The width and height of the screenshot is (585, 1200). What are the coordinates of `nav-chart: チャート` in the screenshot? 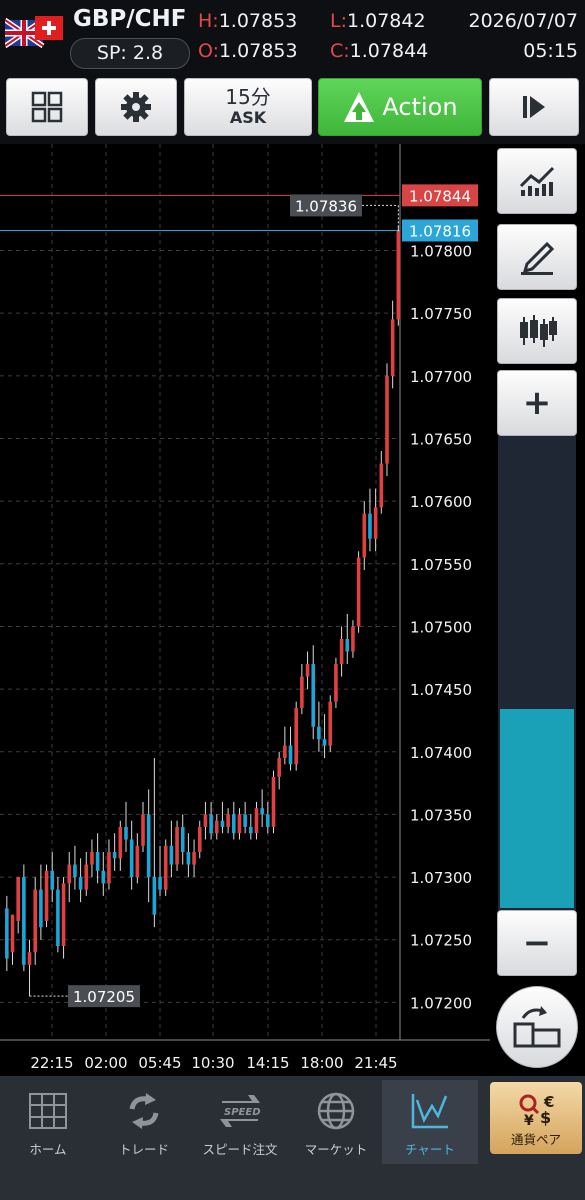 It's located at (430, 1122).